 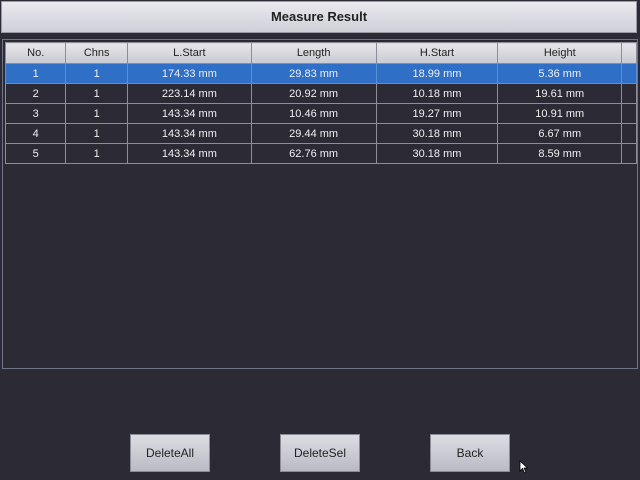 I want to click on cell-h-start: 19.27 mm, so click(x=437, y=113).